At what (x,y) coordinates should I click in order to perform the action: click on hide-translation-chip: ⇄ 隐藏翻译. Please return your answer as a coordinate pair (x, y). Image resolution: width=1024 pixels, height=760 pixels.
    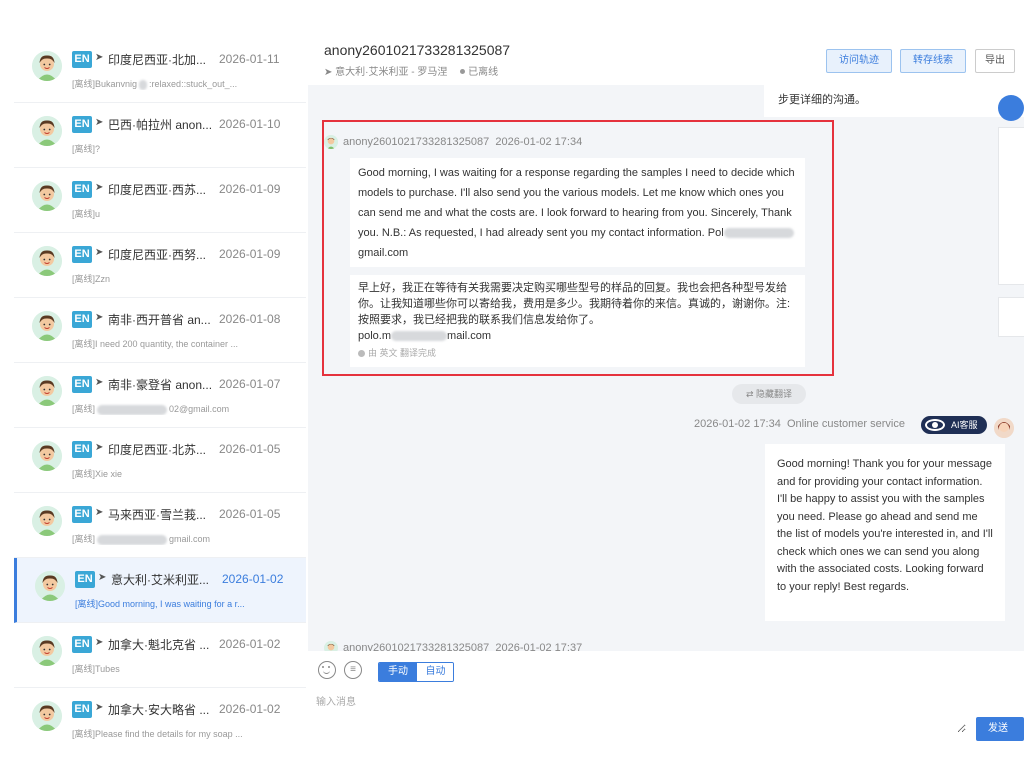
    Looking at the image, I should click on (769, 394).